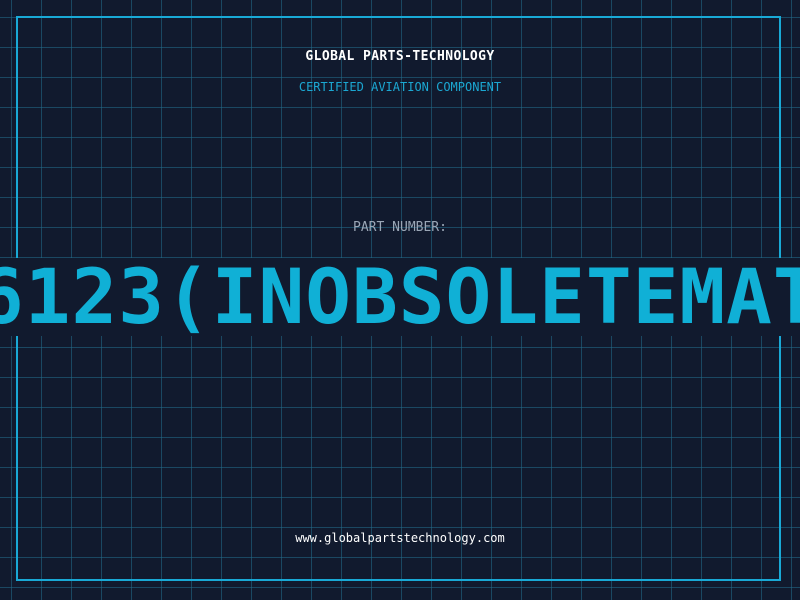  Describe the element at coordinates (400, 538) in the screenshot. I see `website-url: www.globalpartstechnology.com` at that location.